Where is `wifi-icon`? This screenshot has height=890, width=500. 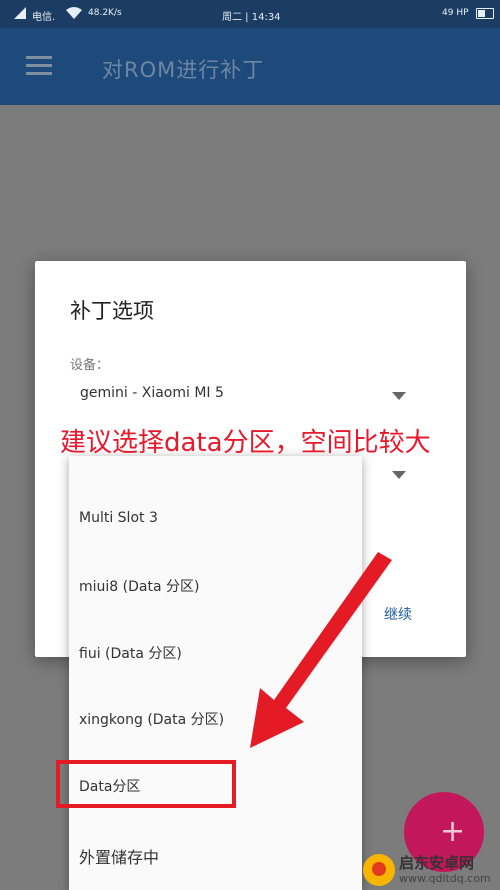 wifi-icon is located at coordinates (74, 13).